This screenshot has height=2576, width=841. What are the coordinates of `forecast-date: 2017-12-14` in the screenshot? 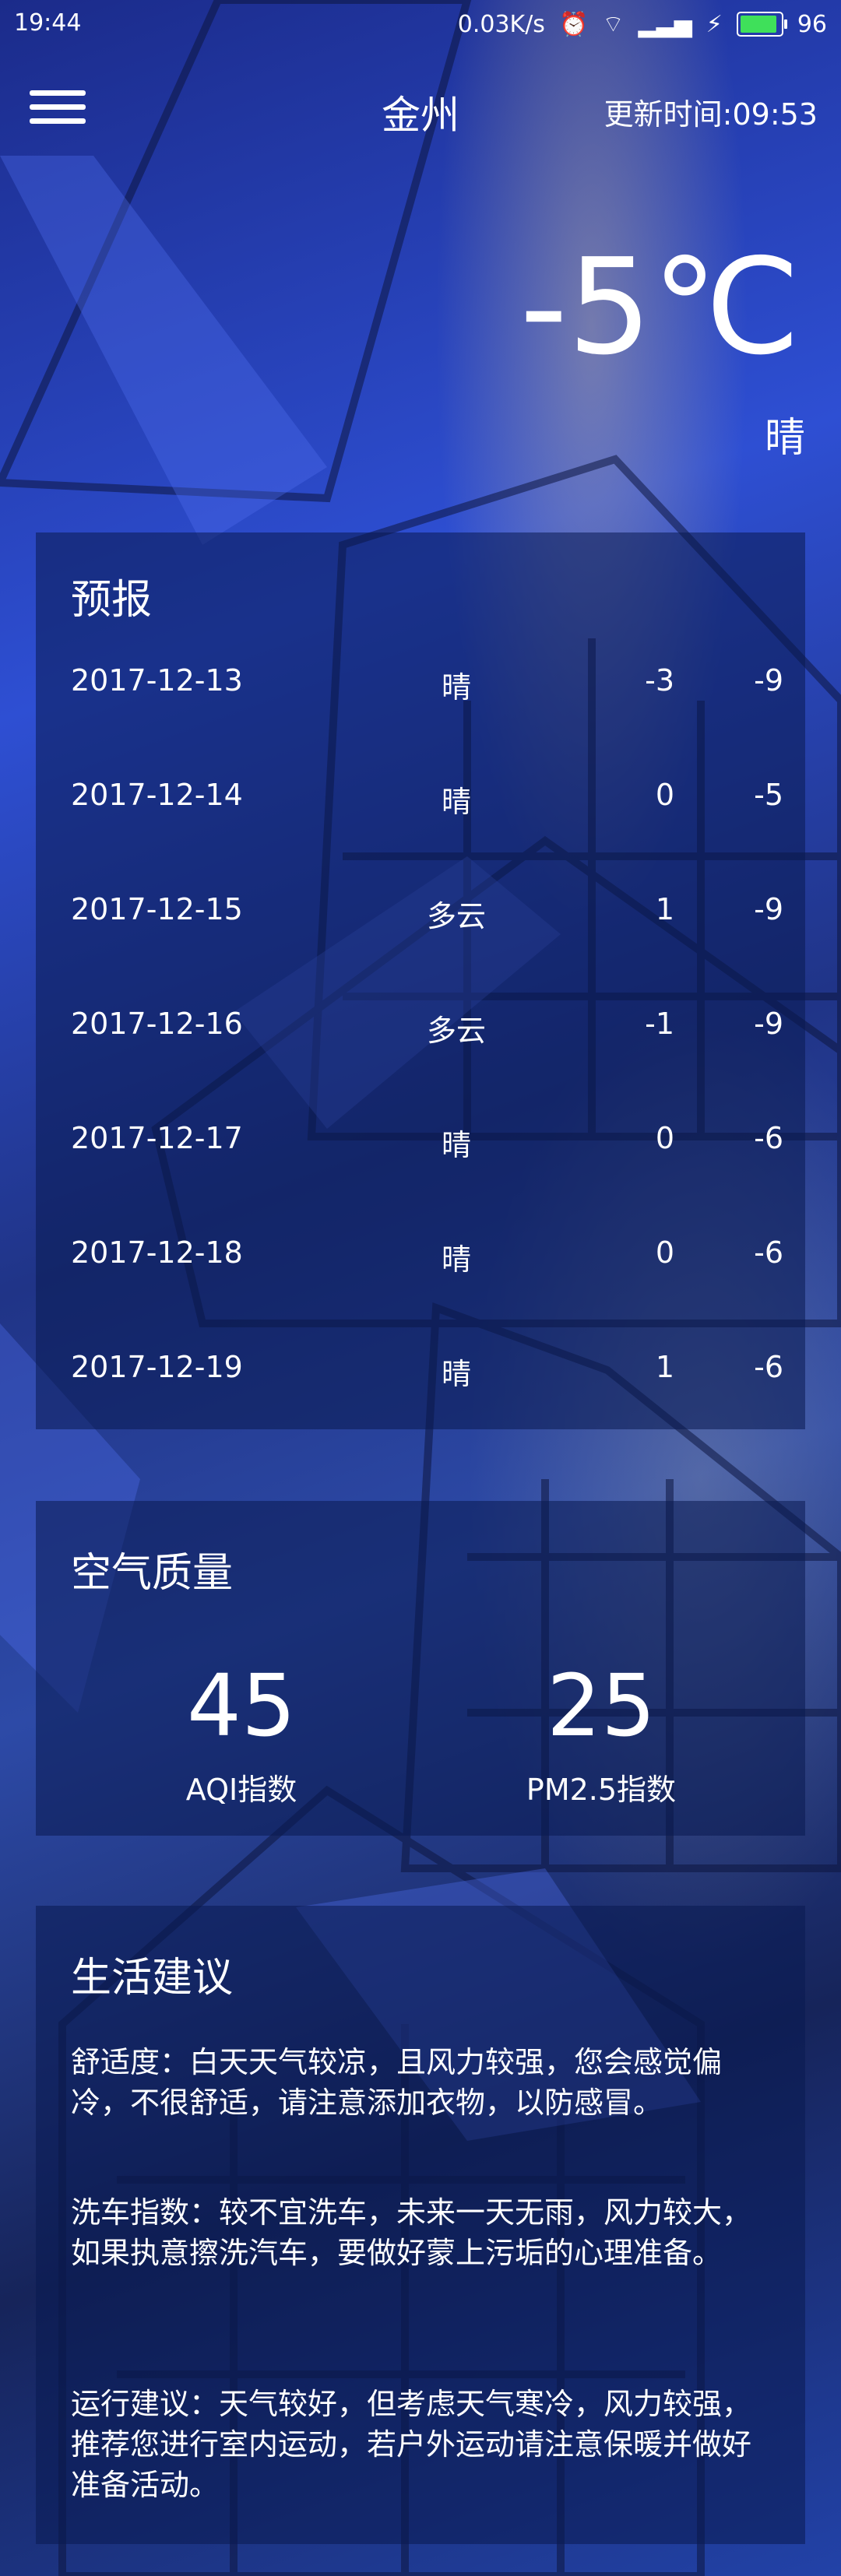 It's located at (157, 795).